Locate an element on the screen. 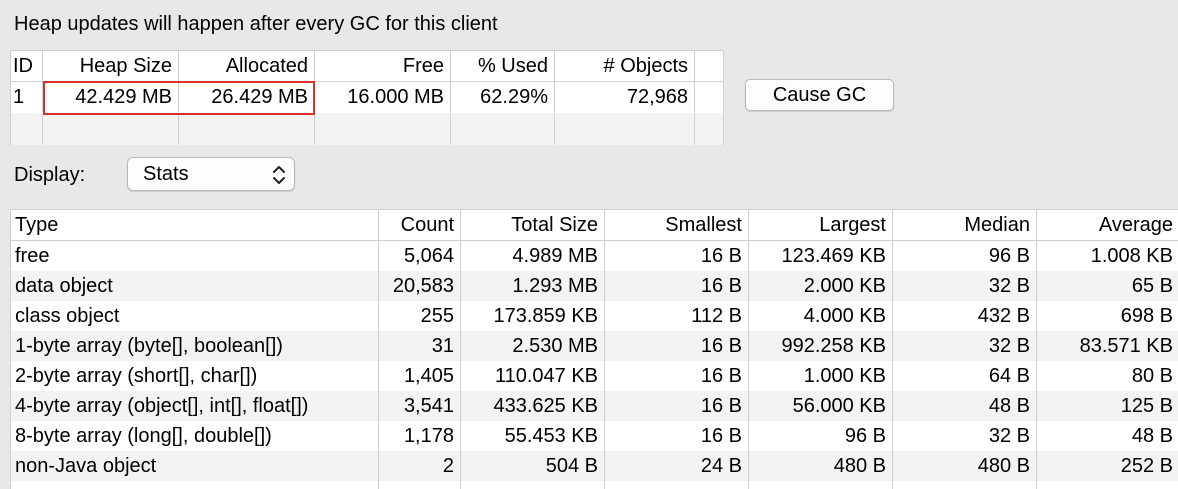 The image size is (1178, 489). stats-largest-cell: 1.000 KB is located at coordinates (821, 376).